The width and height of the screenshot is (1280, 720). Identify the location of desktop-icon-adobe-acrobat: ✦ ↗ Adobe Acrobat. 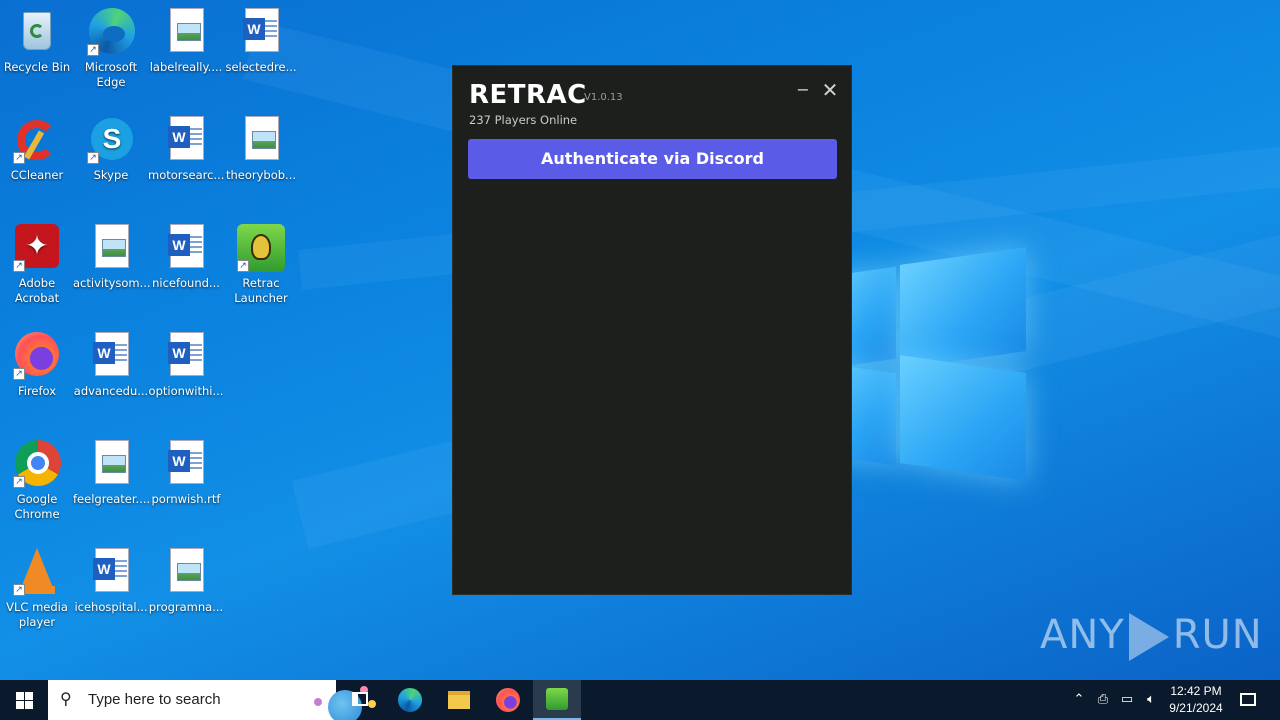
(37, 265).